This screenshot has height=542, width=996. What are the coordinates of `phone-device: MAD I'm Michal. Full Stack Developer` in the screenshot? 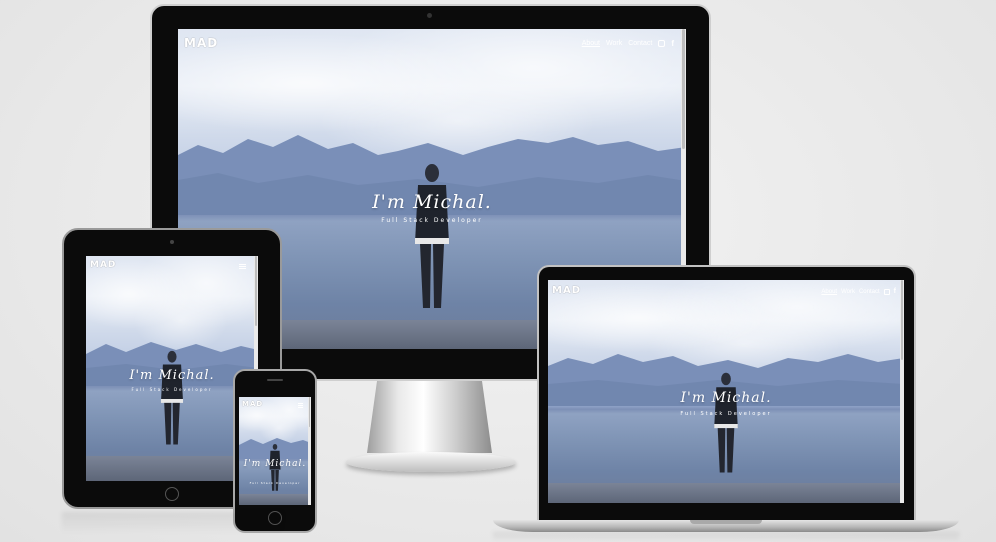 It's located at (275, 451).